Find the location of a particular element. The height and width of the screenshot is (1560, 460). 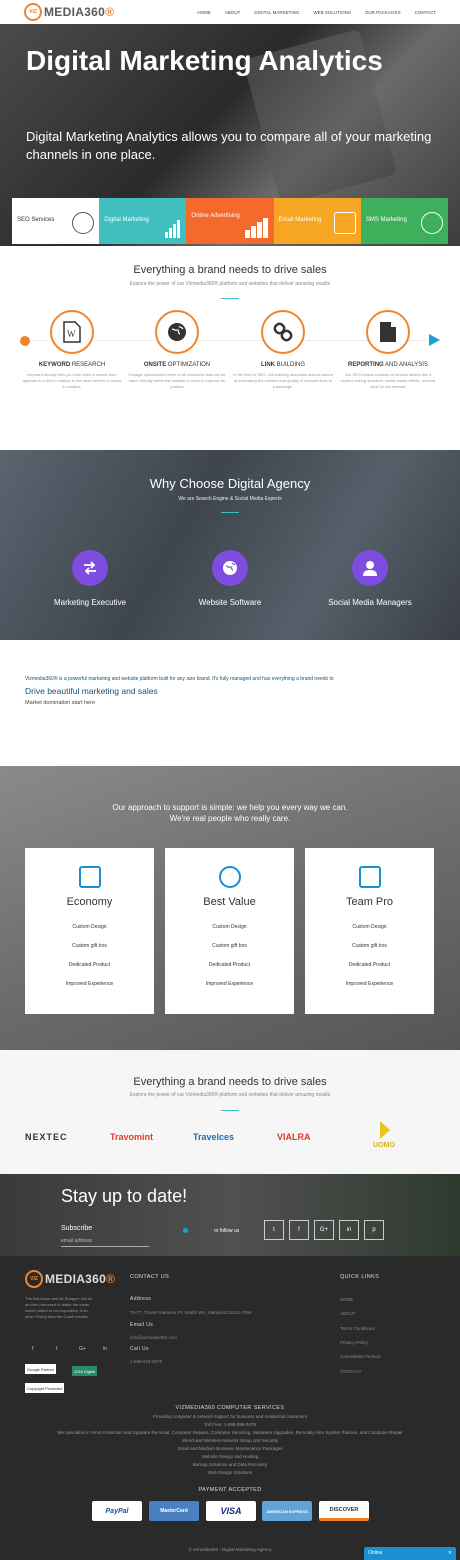

tab-label: Digital Marketing is located at coordinates (126, 220).